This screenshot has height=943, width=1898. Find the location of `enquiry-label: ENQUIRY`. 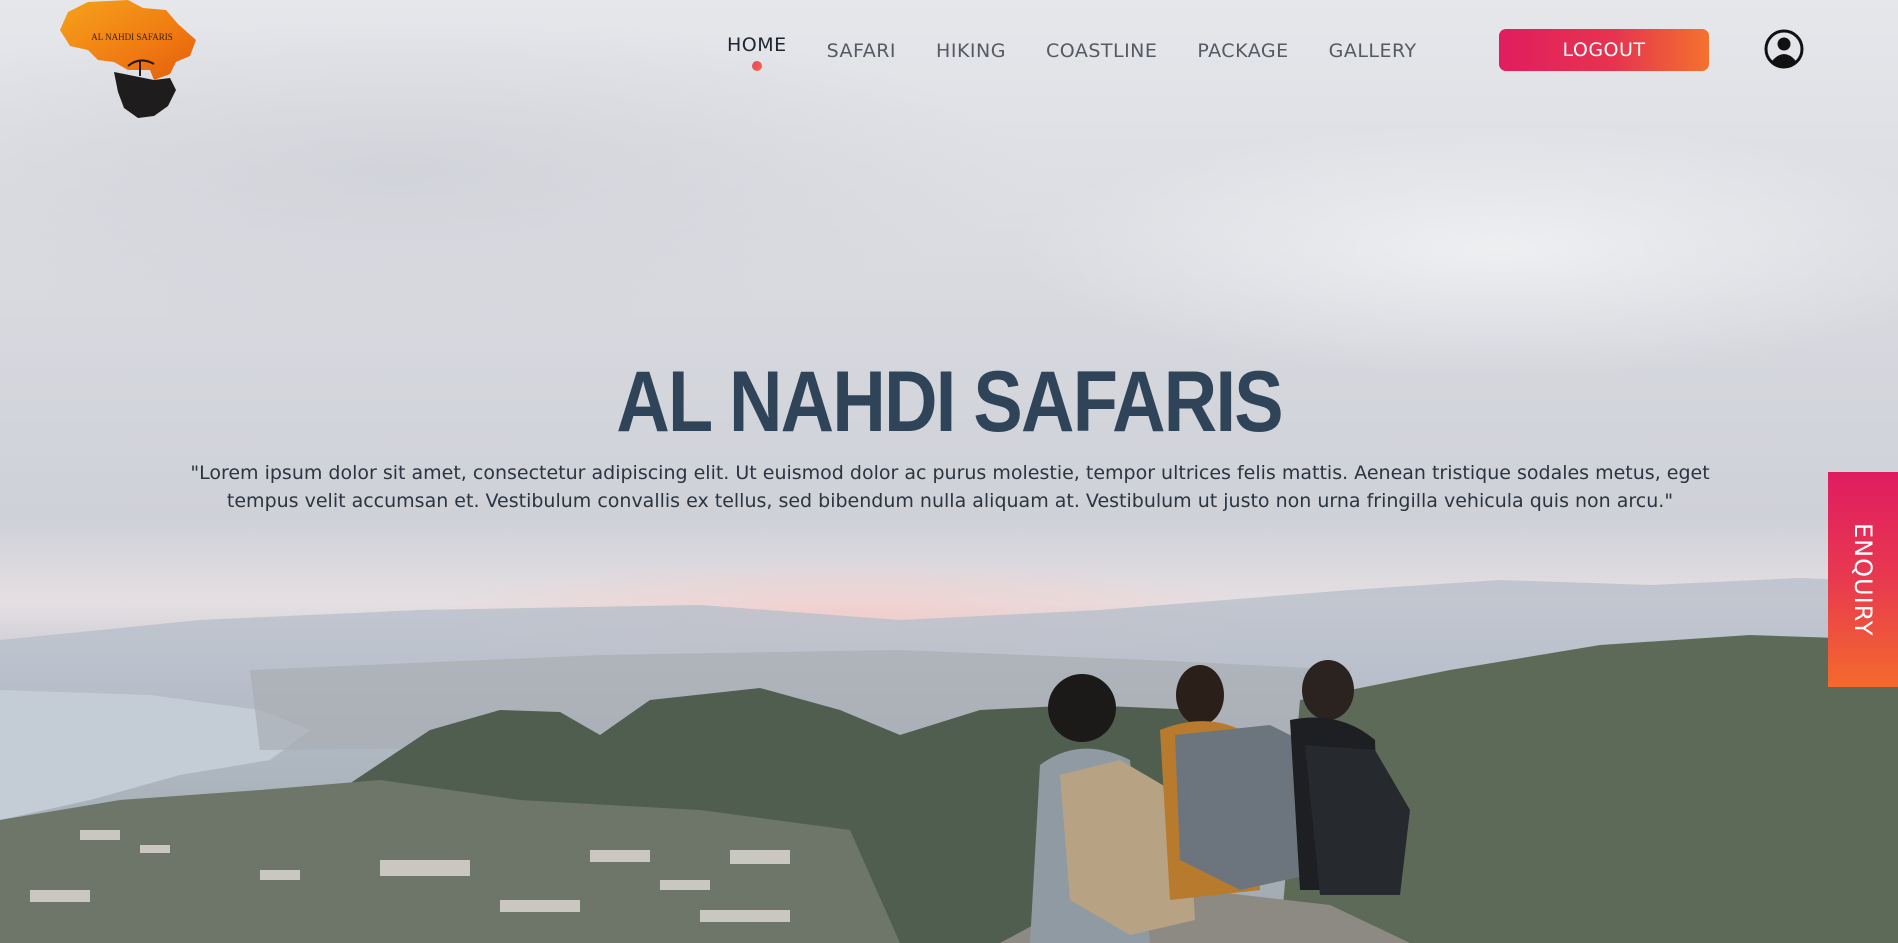

enquiry-label: ENQUIRY is located at coordinates (1863, 579).